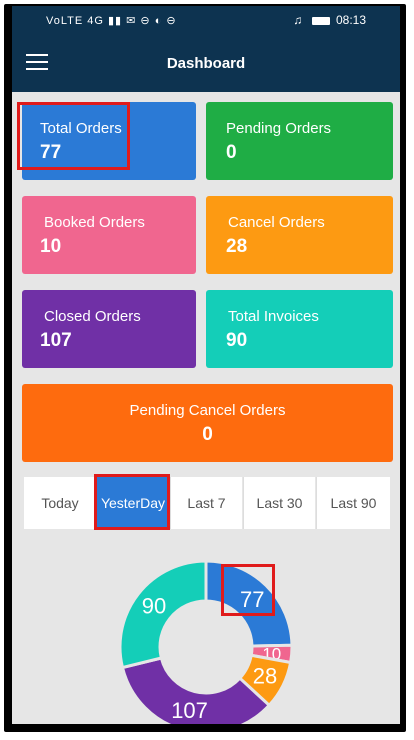  Describe the element at coordinates (299, 235) in the screenshot. I see `cancel-orders-card: Cancel Orders 28` at that location.